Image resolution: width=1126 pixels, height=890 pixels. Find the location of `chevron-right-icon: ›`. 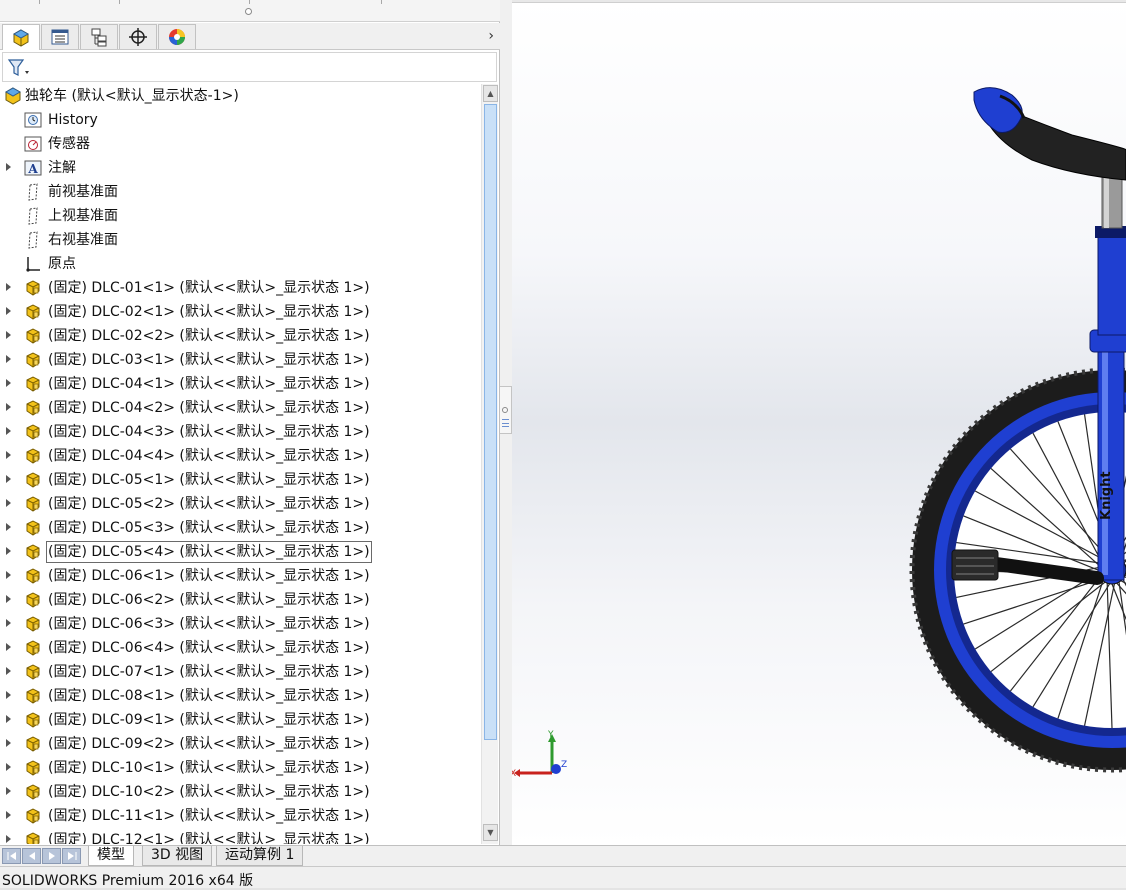

chevron-right-icon: › is located at coordinates (491, 36).